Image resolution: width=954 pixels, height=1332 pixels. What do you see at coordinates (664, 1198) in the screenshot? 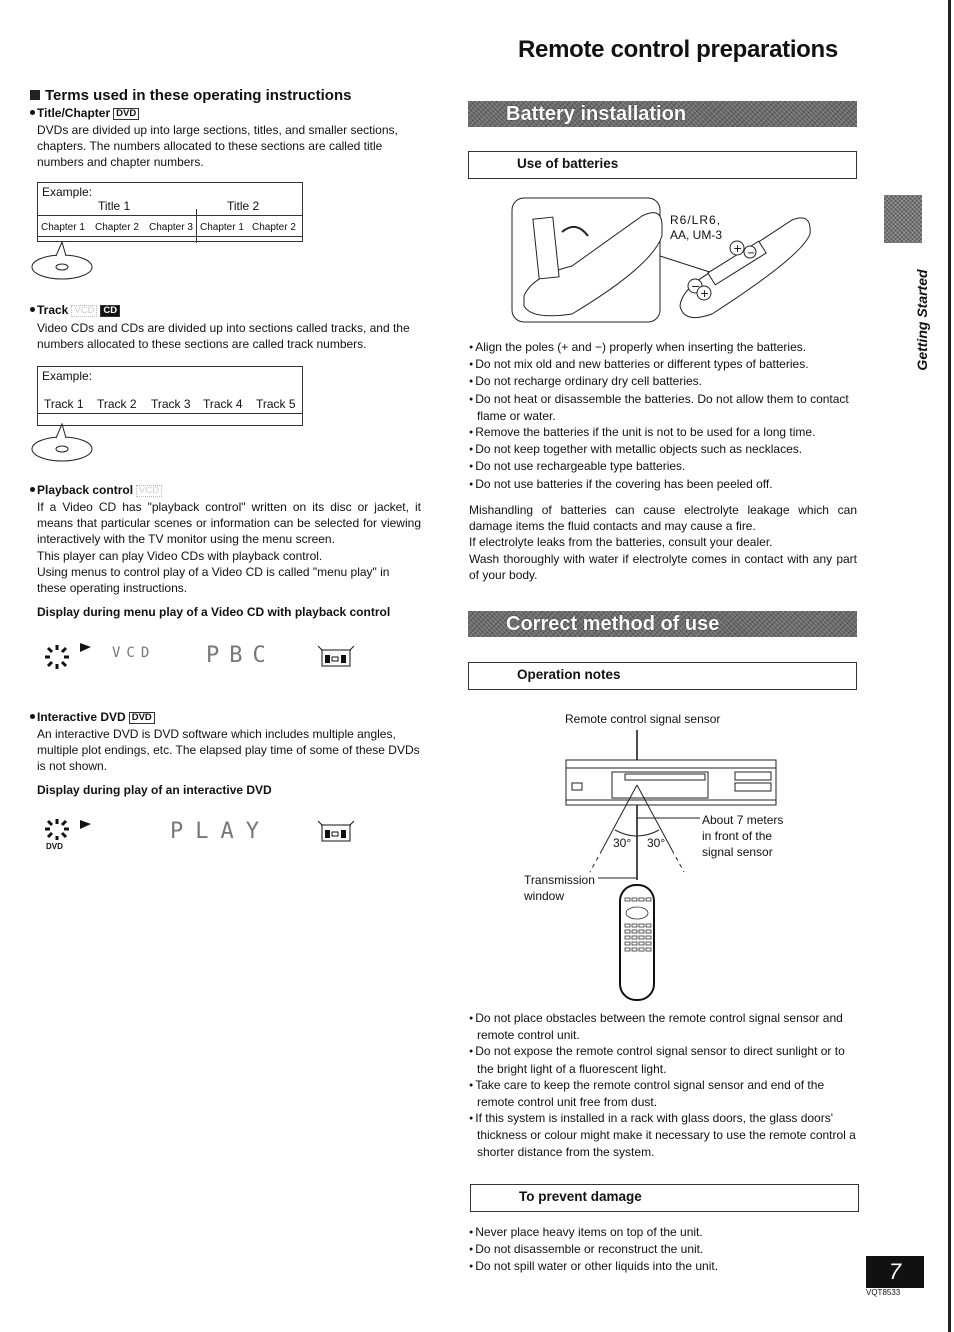
I see `heading-prevent-damage: To prevent damage` at bounding box center [664, 1198].